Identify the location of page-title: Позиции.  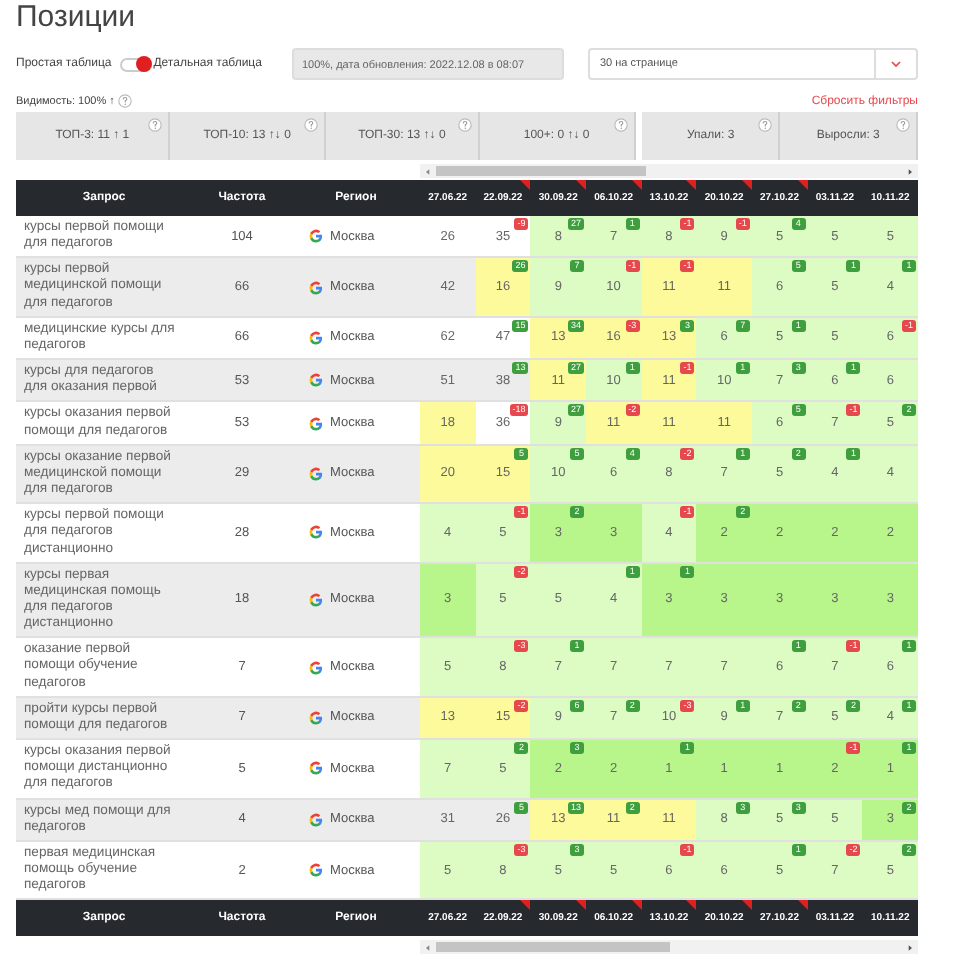
(77, 18).